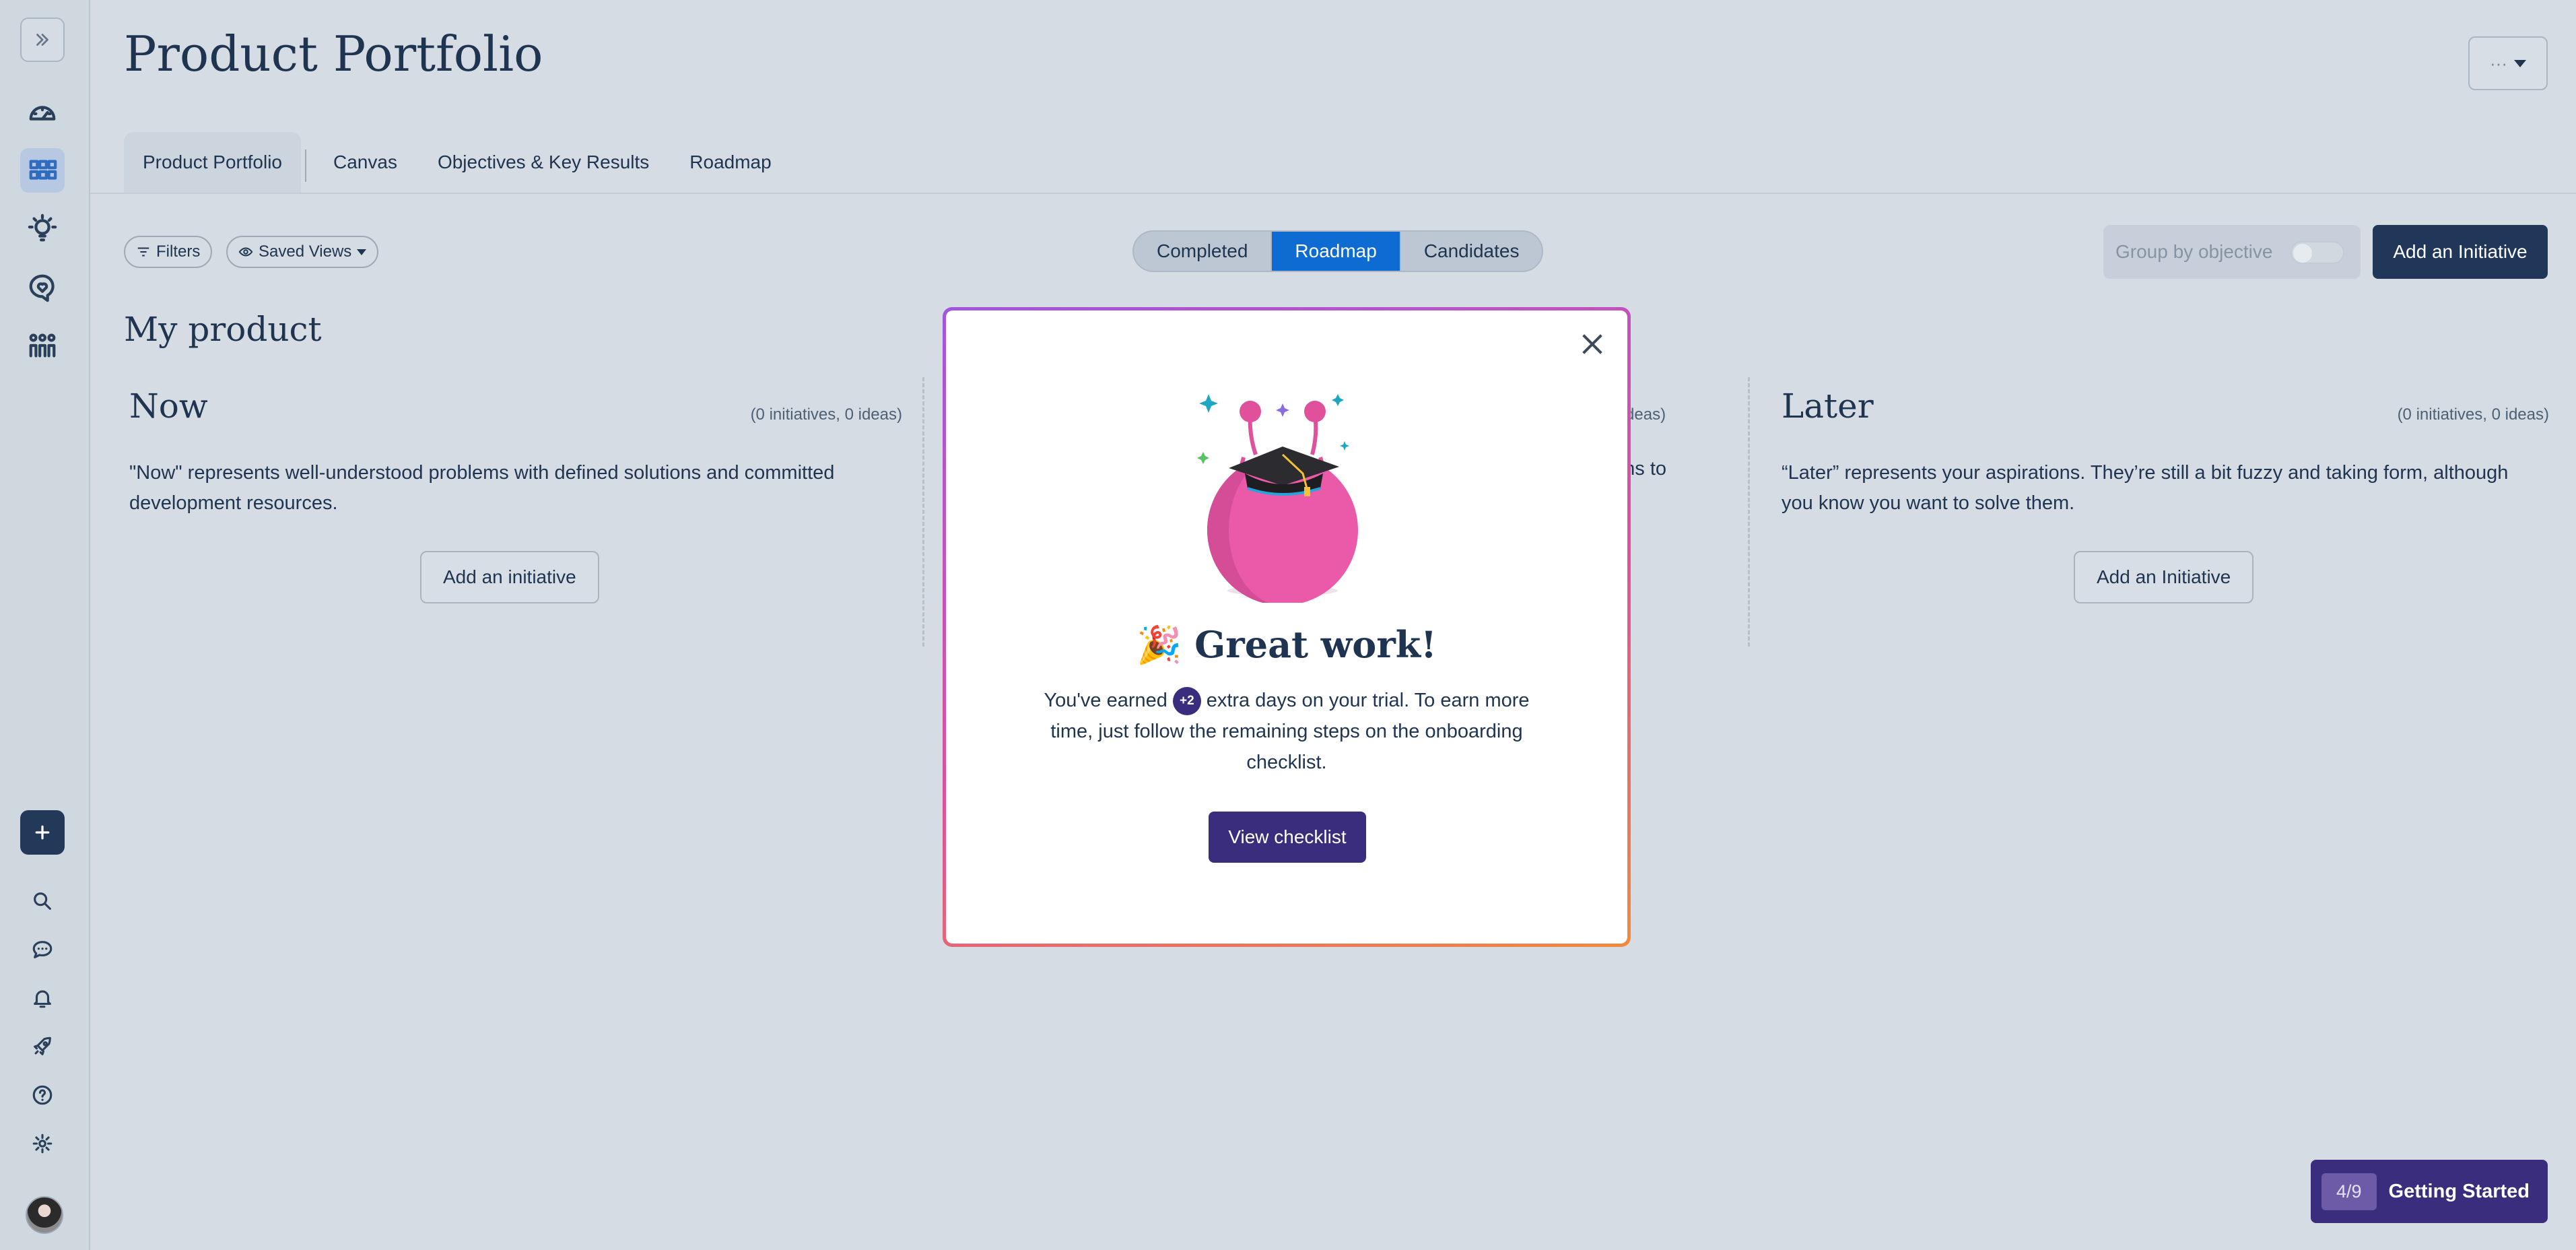  I want to click on heart-chat-icon, so click(42, 288).